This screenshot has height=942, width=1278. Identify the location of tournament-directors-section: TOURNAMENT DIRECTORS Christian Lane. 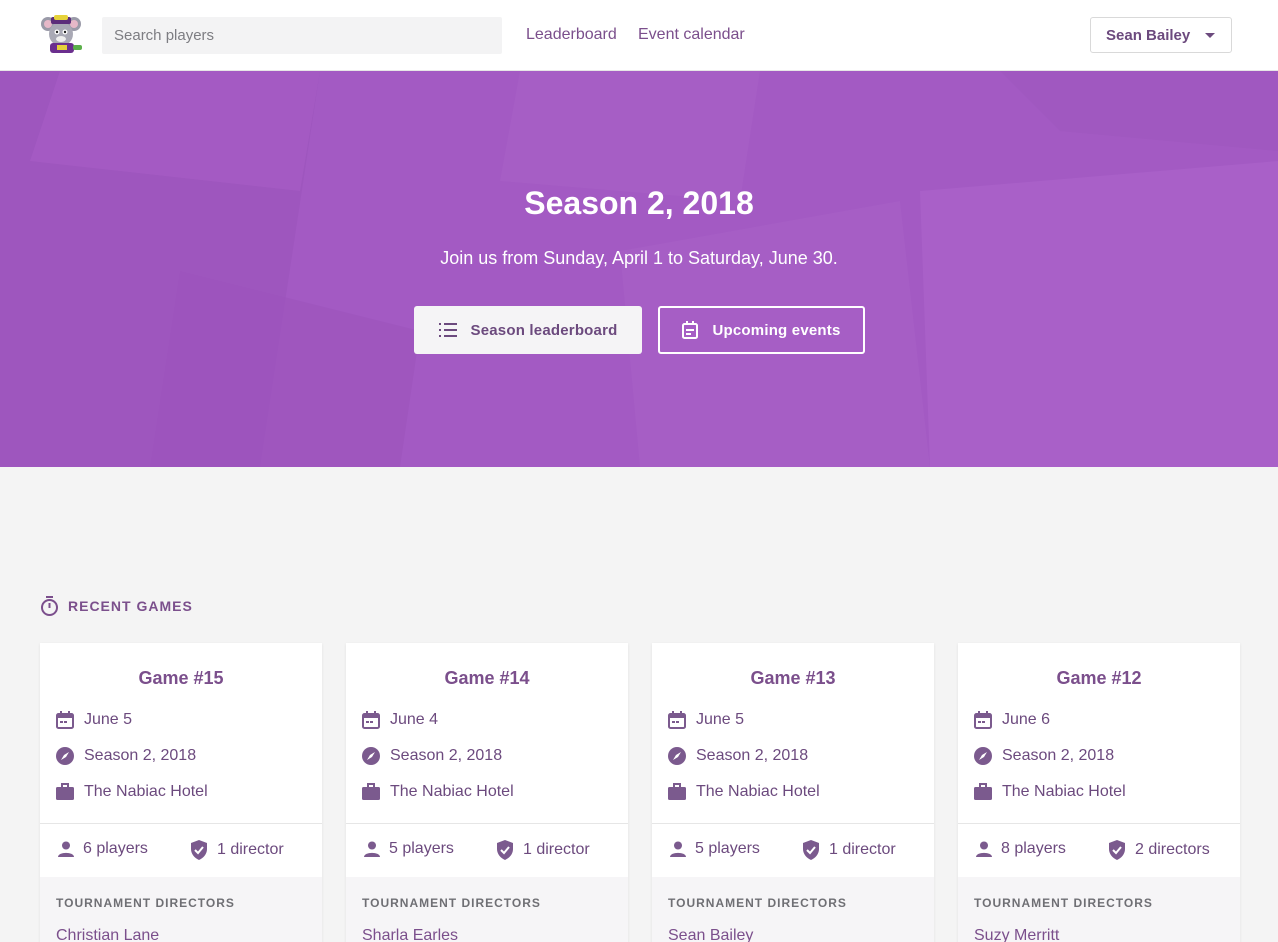
(181, 909).